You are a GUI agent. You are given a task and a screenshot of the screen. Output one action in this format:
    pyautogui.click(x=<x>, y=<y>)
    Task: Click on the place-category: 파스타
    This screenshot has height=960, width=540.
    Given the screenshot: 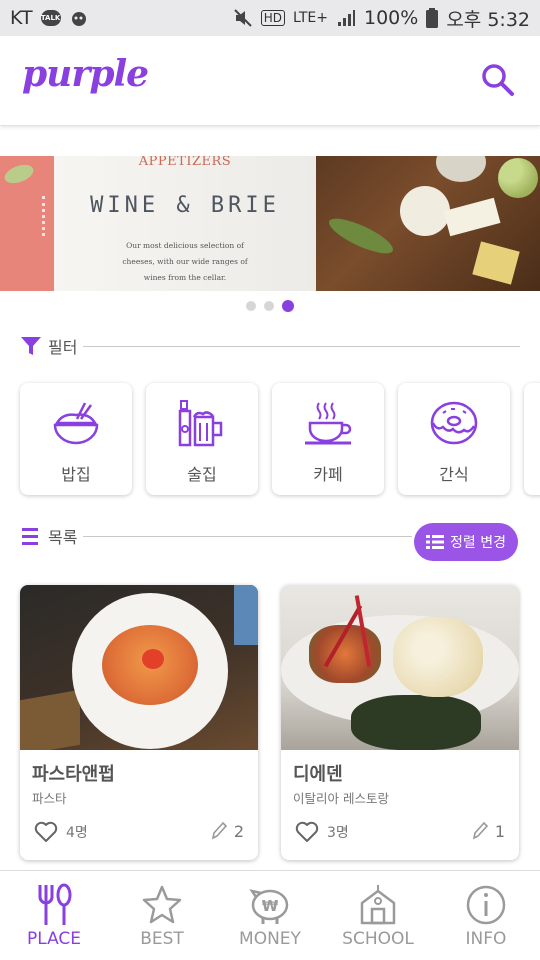 What is the action you would take?
    pyautogui.click(x=49, y=798)
    